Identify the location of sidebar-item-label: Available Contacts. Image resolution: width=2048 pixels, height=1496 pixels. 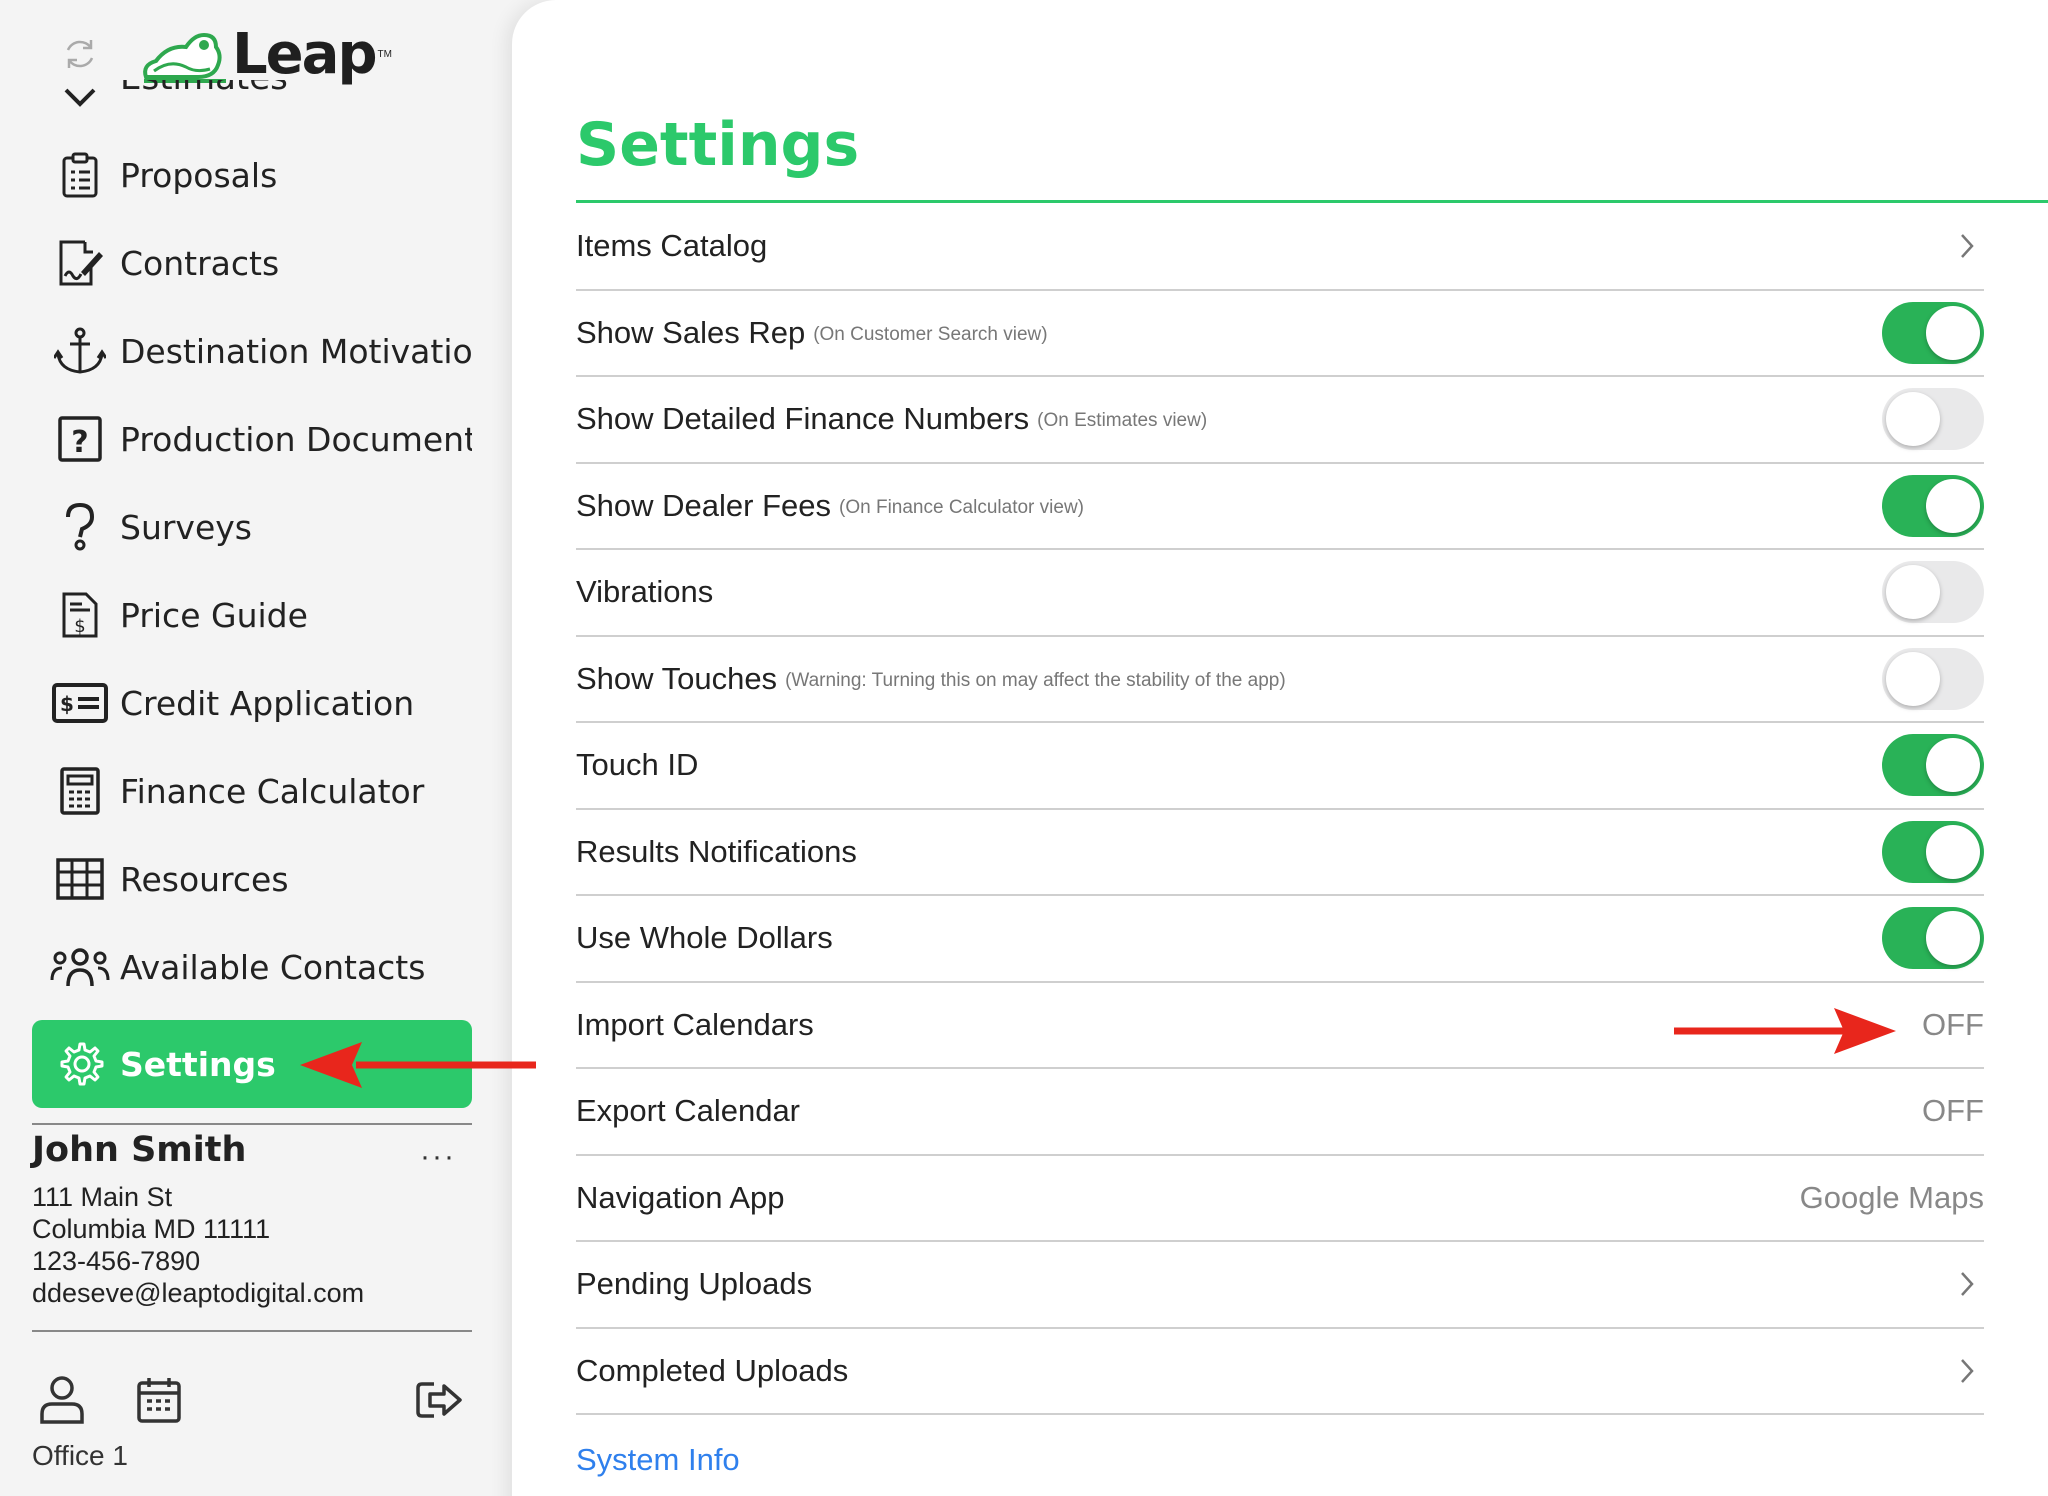
(273, 967).